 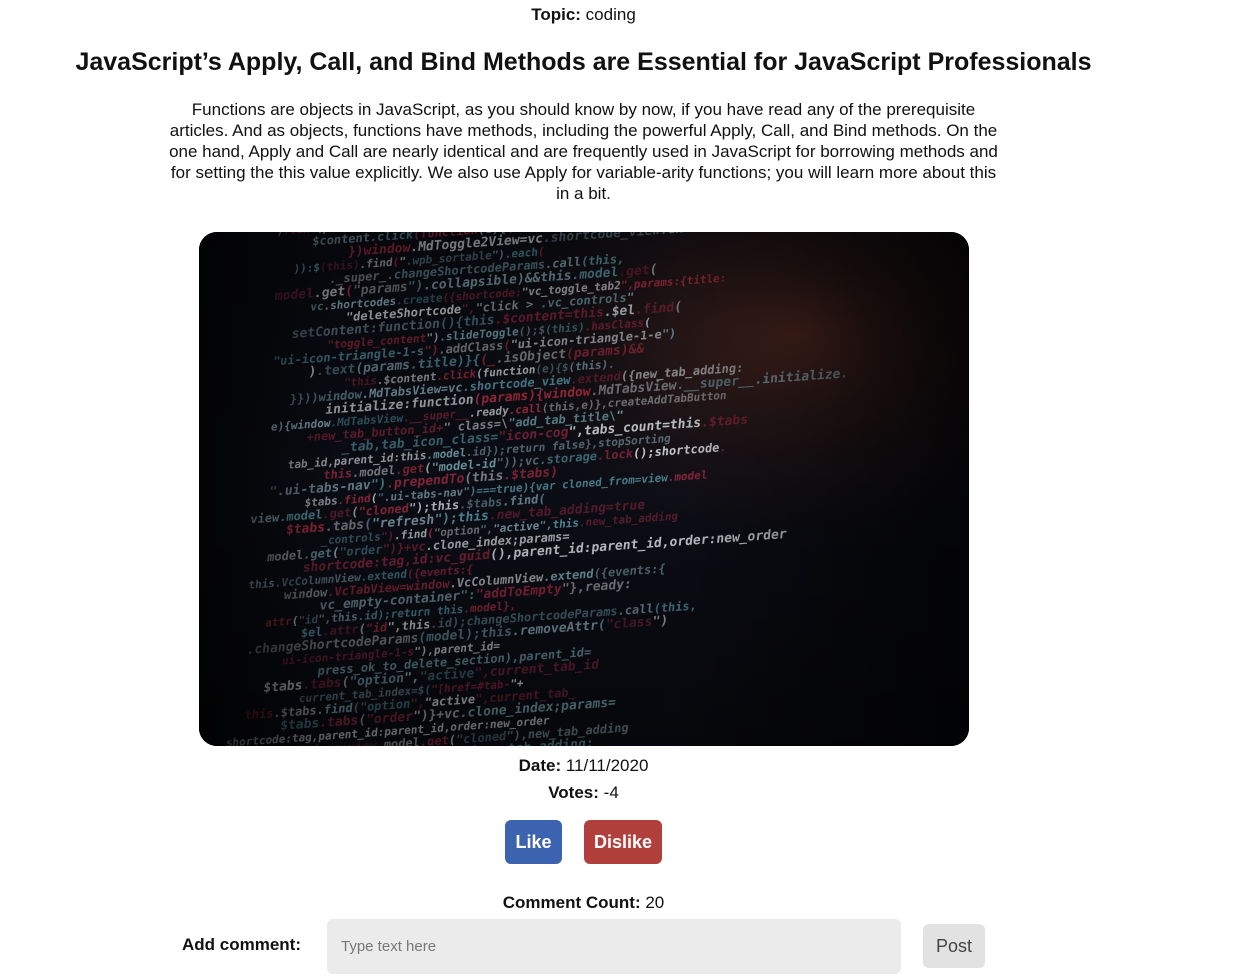 What do you see at coordinates (556, 14) in the screenshot?
I see `topic-label: Topic:` at bounding box center [556, 14].